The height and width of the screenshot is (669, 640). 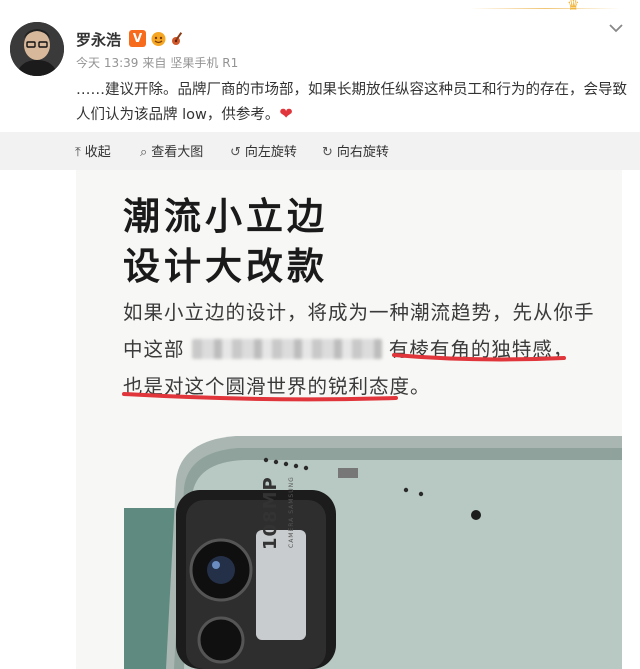 What do you see at coordinates (327, 152) in the screenshot?
I see `rotate-right-icon: ↻` at bounding box center [327, 152].